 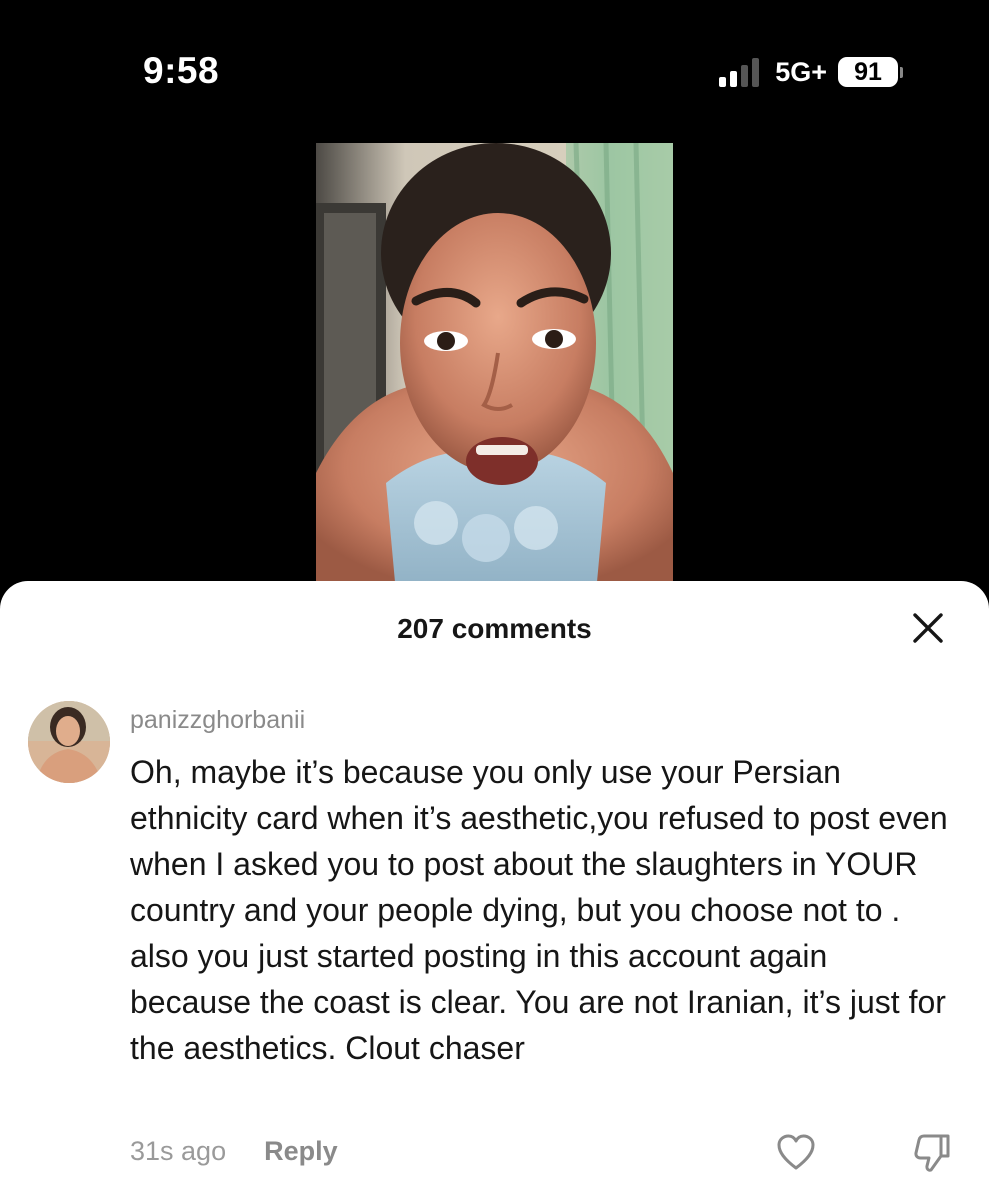 What do you see at coordinates (234, 1151) in the screenshot?
I see `comment-meta: 31s ago Reply` at bounding box center [234, 1151].